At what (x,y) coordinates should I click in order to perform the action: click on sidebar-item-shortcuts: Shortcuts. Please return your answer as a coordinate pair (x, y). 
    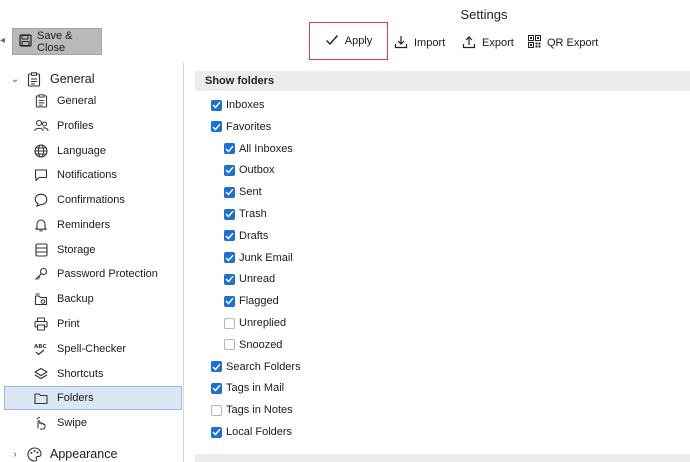
    Looking at the image, I should click on (93, 374).